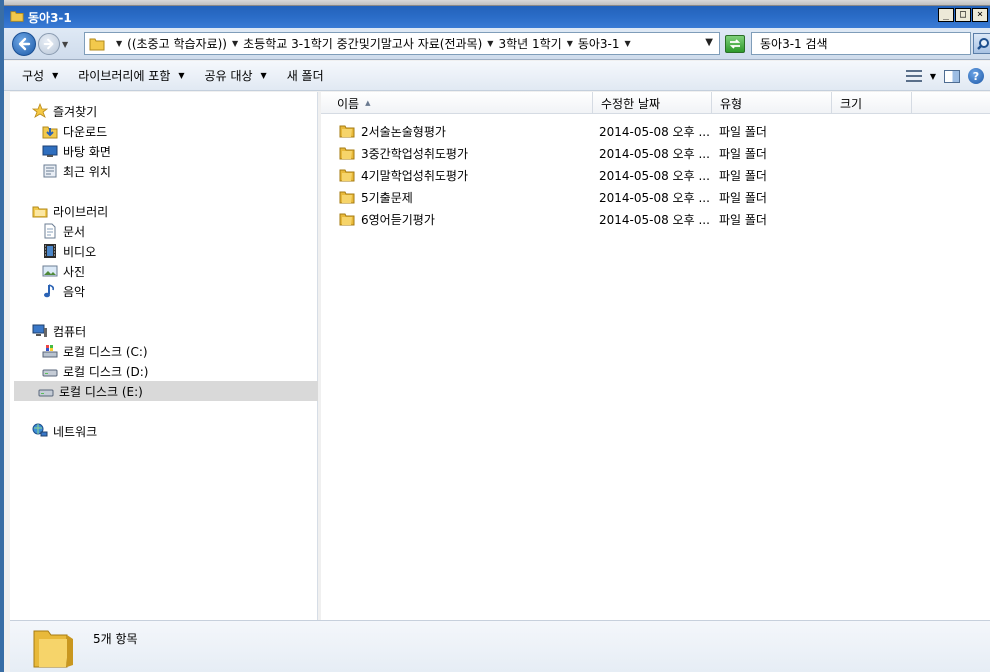 Image resolution: width=990 pixels, height=672 pixels. Describe the element at coordinates (465, 131) in the screenshot. I see `file-name-cell: 2서술논술형평가` at that location.